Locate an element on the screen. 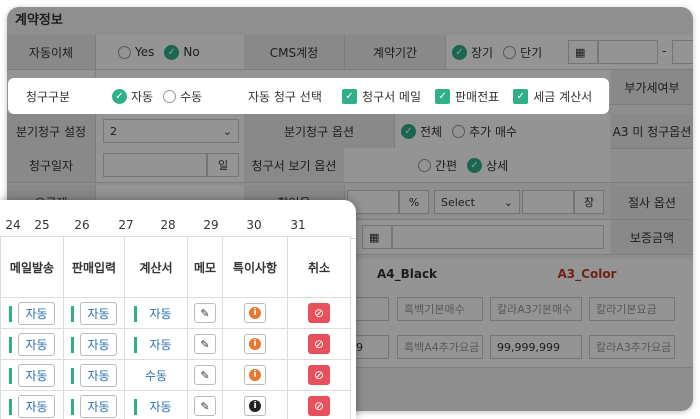 The image size is (700, 419). chevron-down-icon: ⌄ is located at coordinates (508, 202).